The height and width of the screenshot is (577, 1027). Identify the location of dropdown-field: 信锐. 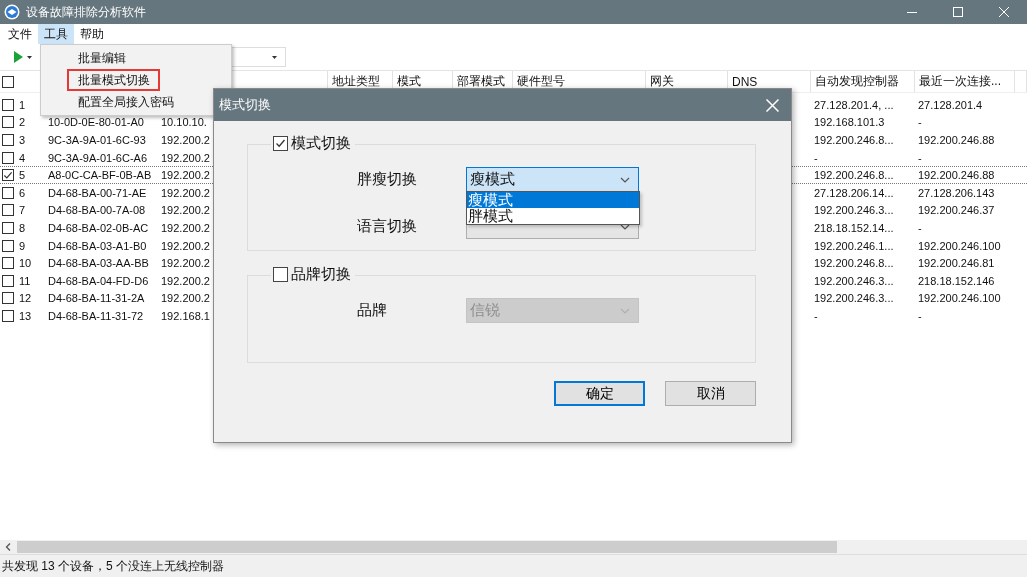
(552, 310).